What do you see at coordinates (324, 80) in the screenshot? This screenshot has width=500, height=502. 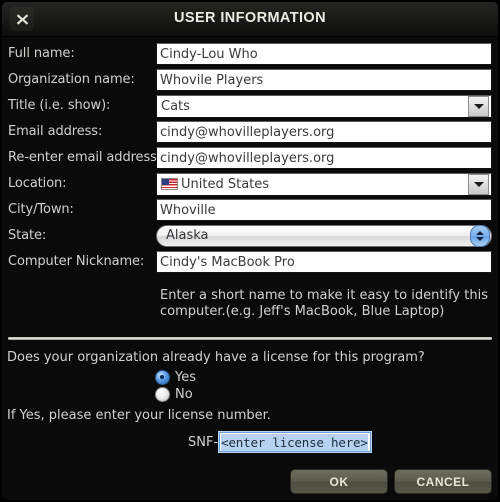 I see `organization-name-input` at bounding box center [324, 80].